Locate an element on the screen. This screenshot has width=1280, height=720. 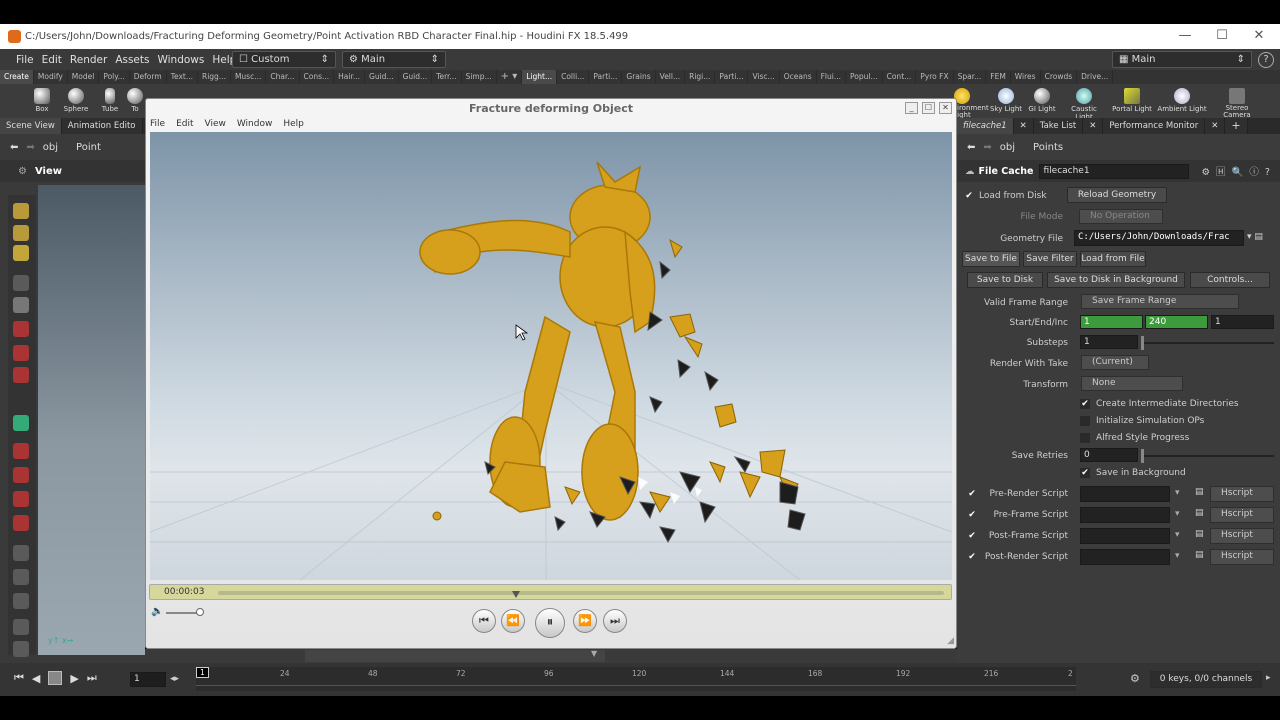
post-render-lang-dropdown: Hscript is located at coordinates (1242, 557).